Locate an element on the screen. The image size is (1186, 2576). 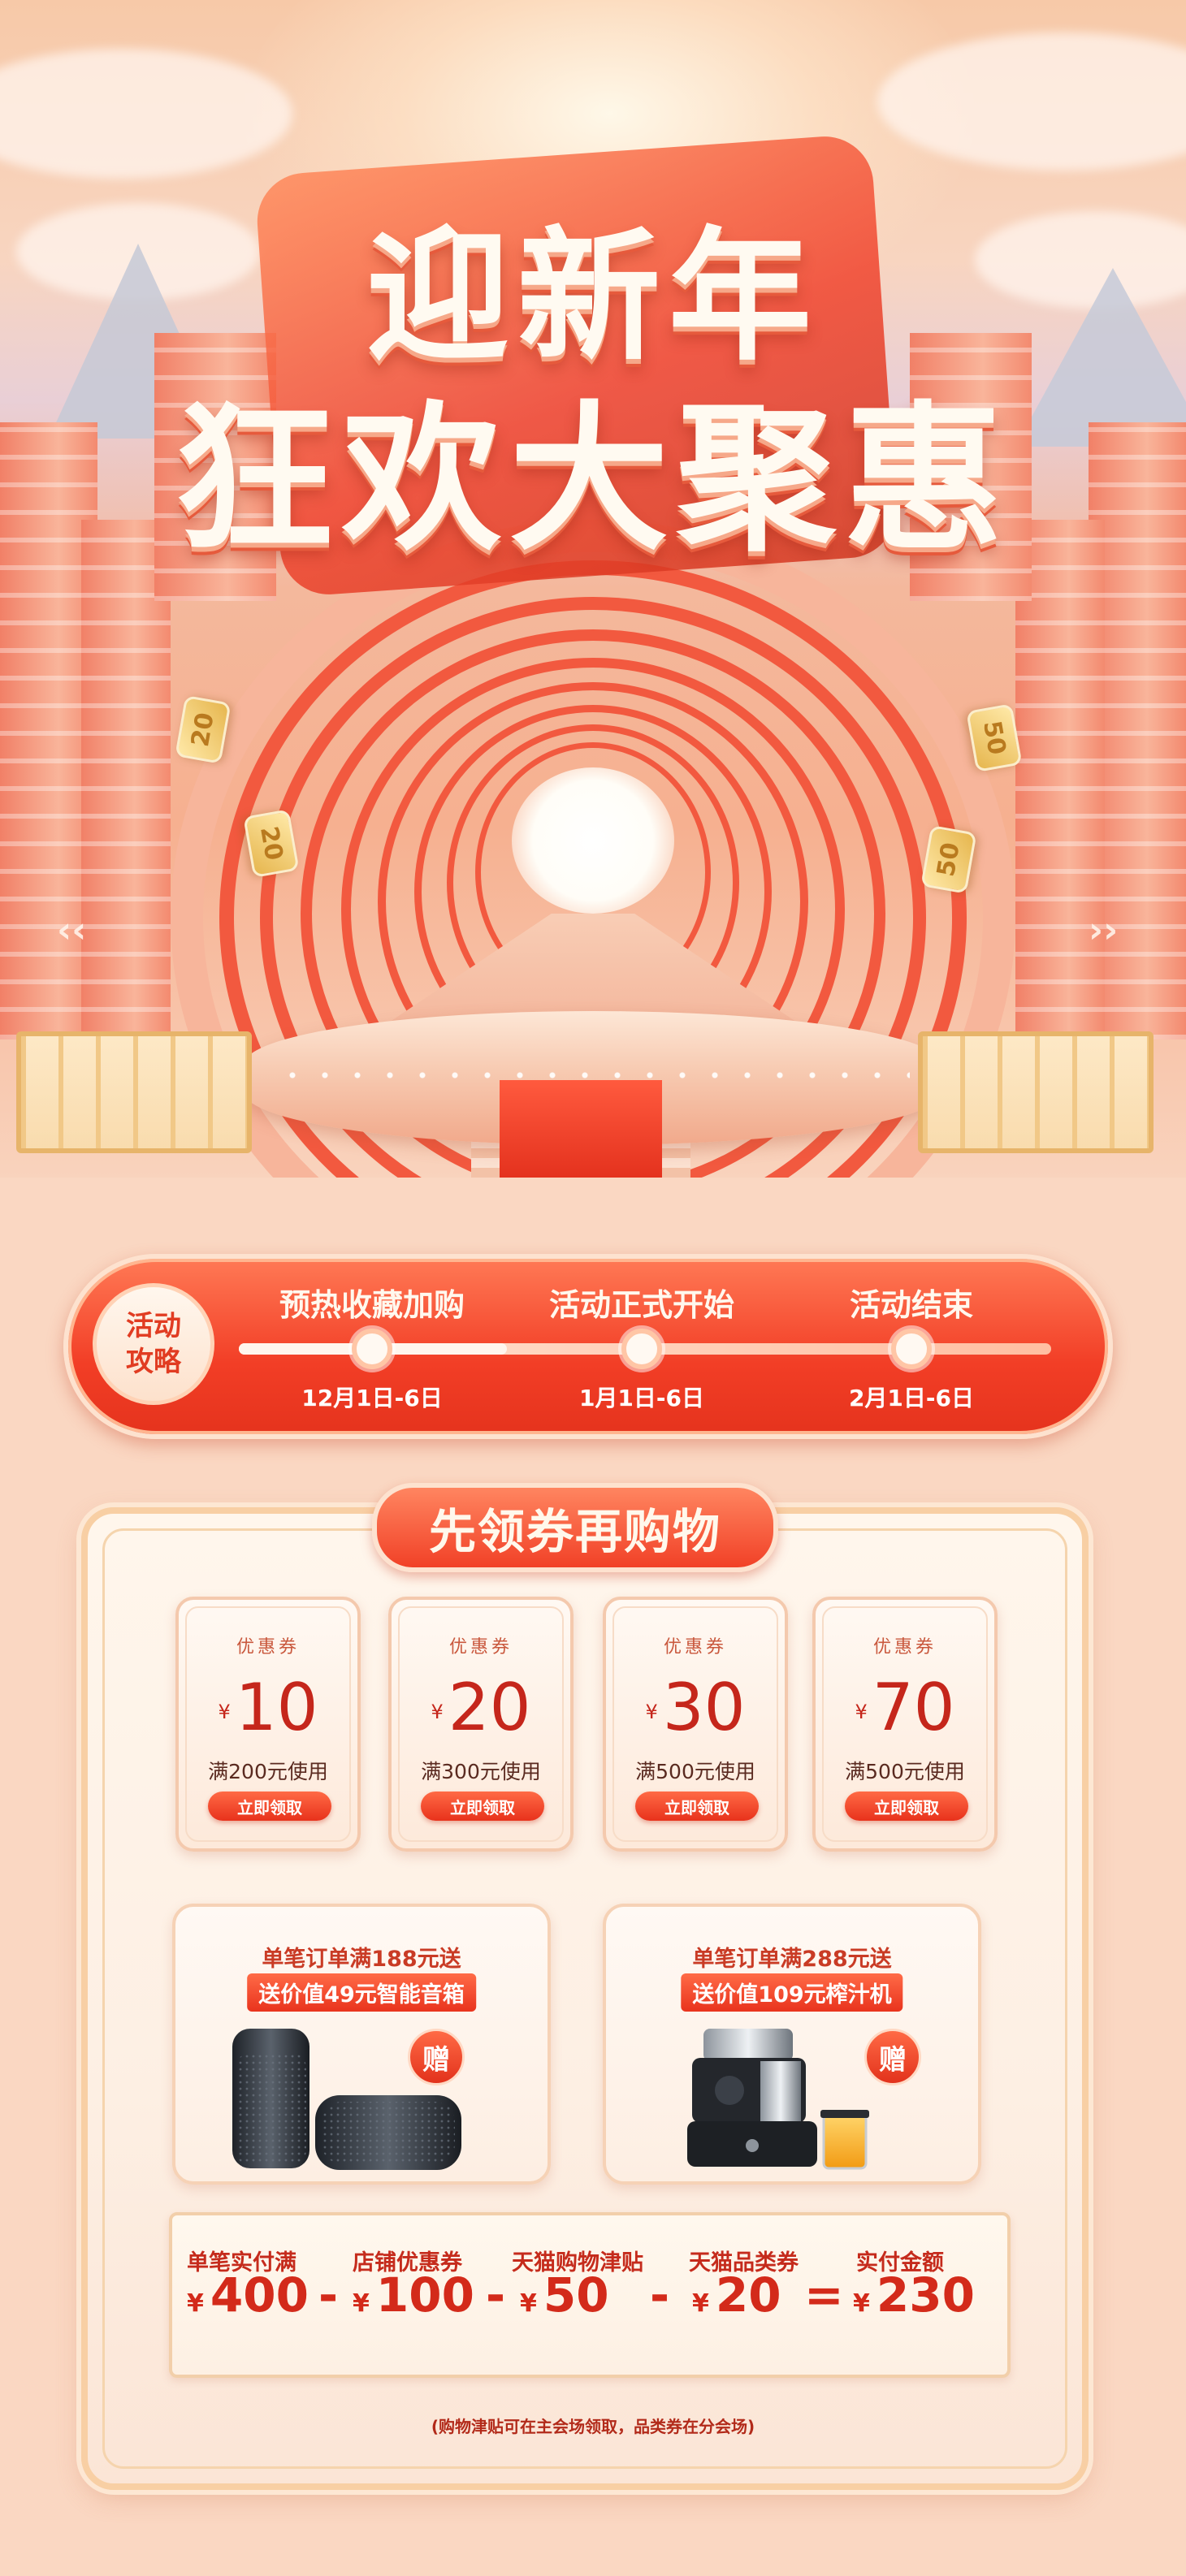
gift-card-juicer: 单笔订单满288元送 送价值109元榨汁机 赠 is located at coordinates (792, 2045).